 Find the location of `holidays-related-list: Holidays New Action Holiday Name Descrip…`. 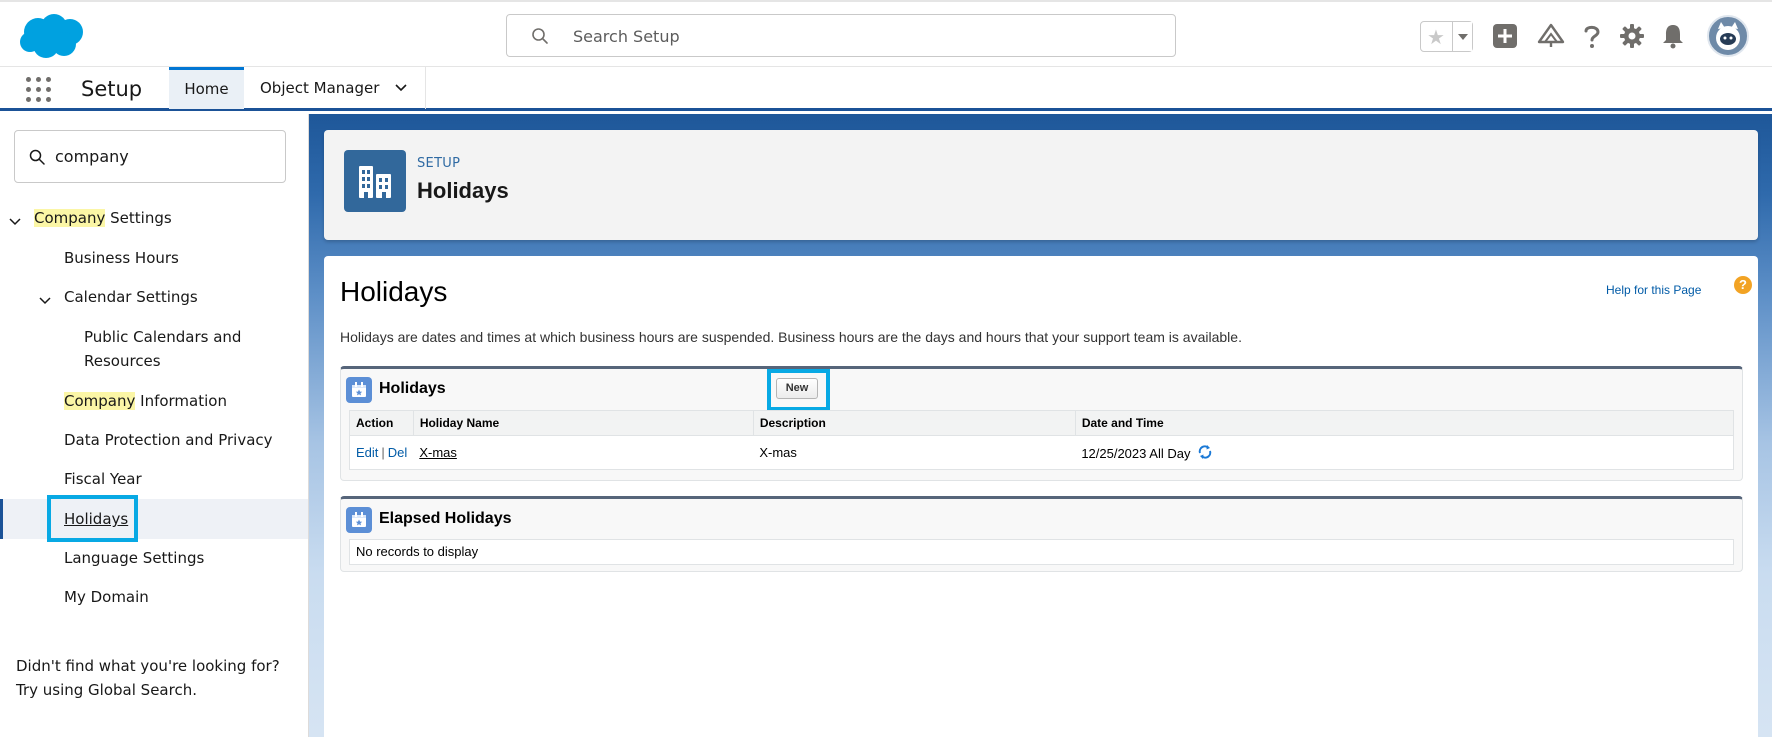

holidays-related-list: Holidays New Action Holiday Name Descrip… is located at coordinates (1041, 423).